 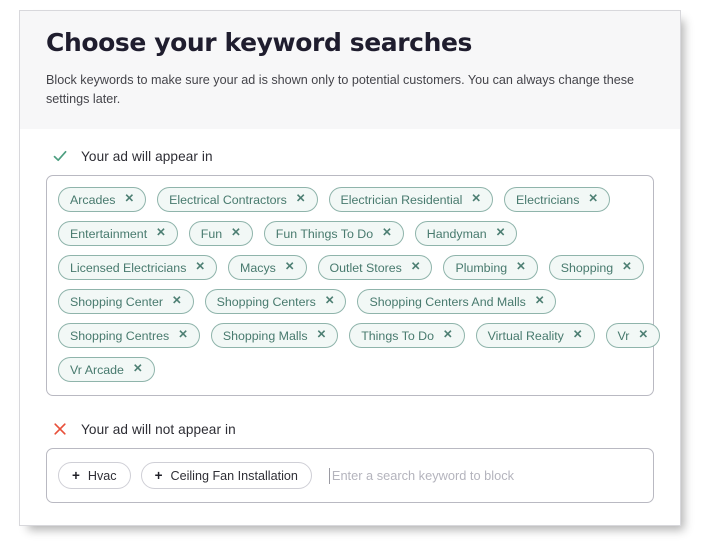 What do you see at coordinates (265, 335) in the screenshot?
I see `keyword-chip-label: Shopping Malls` at bounding box center [265, 335].